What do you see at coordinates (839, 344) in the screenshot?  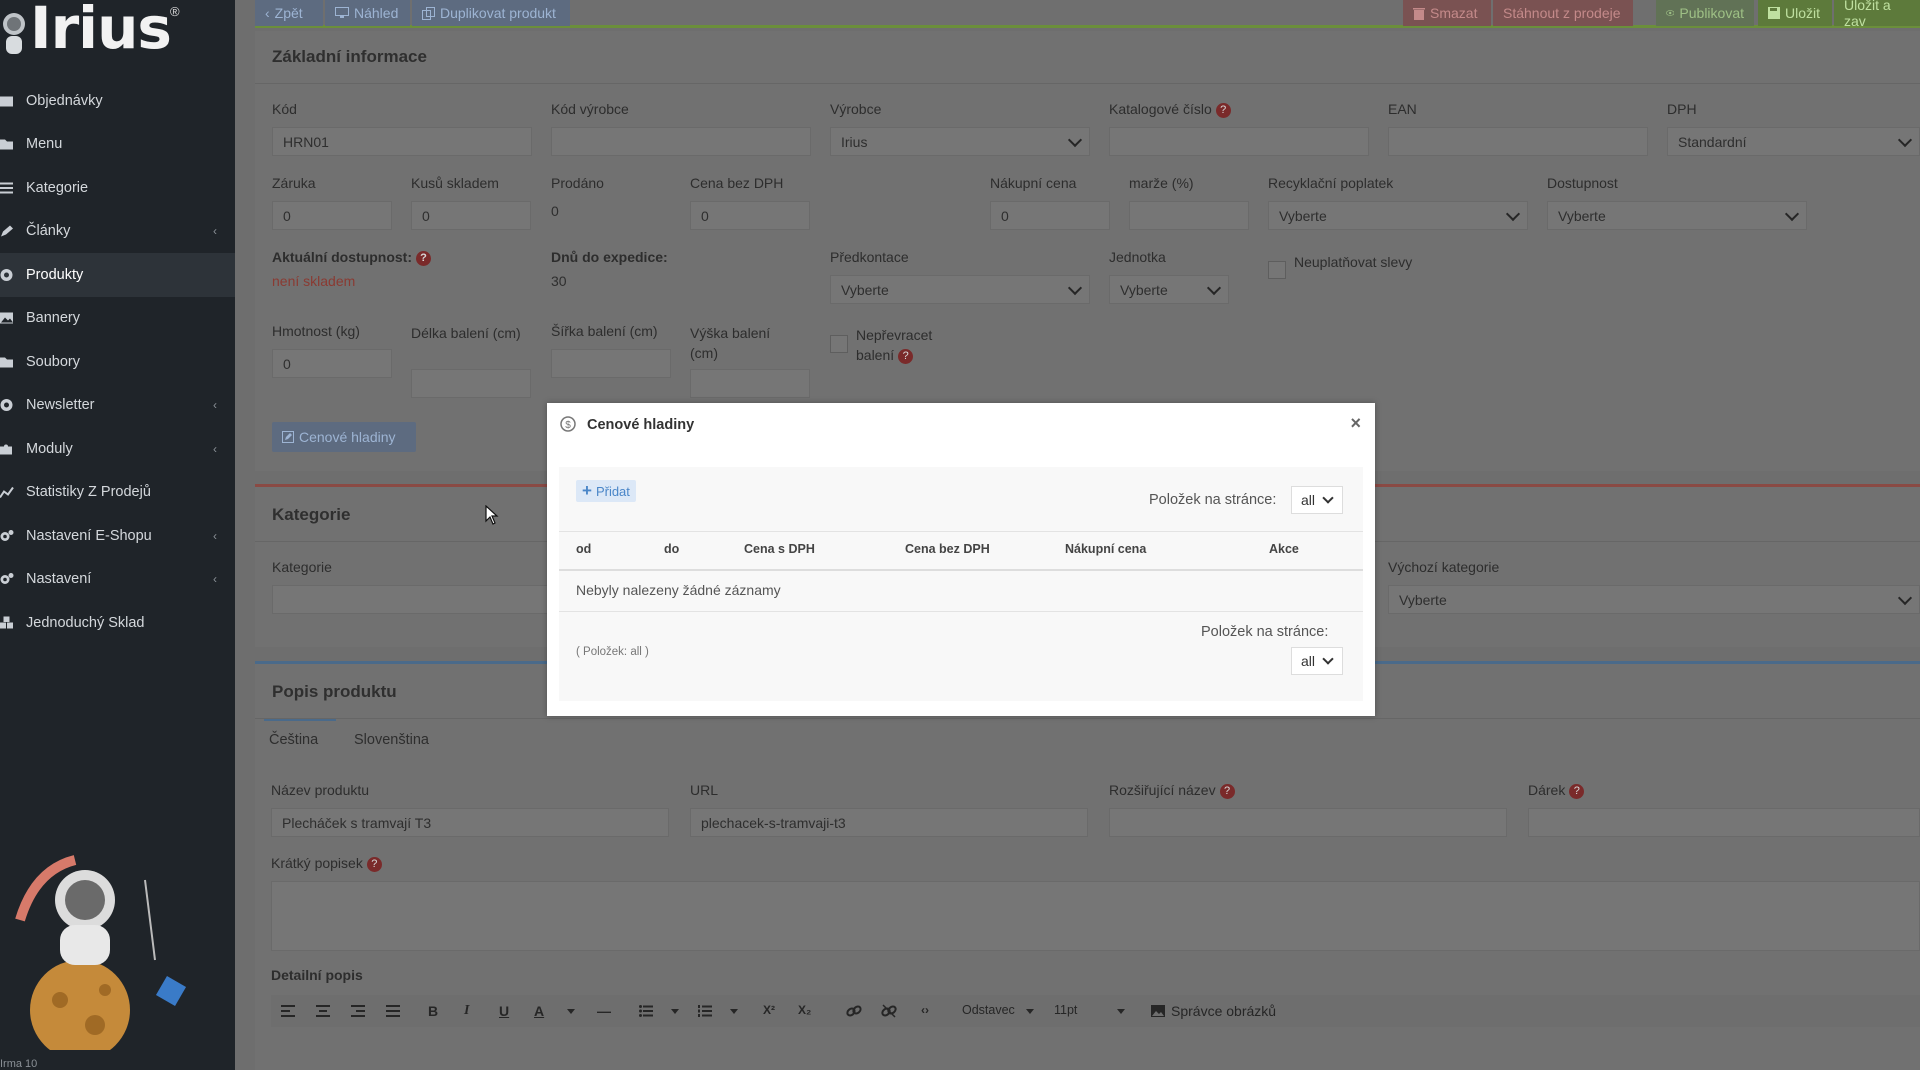 I see `neprevracet-baleni-checkbox` at bounding box center [839, 344].